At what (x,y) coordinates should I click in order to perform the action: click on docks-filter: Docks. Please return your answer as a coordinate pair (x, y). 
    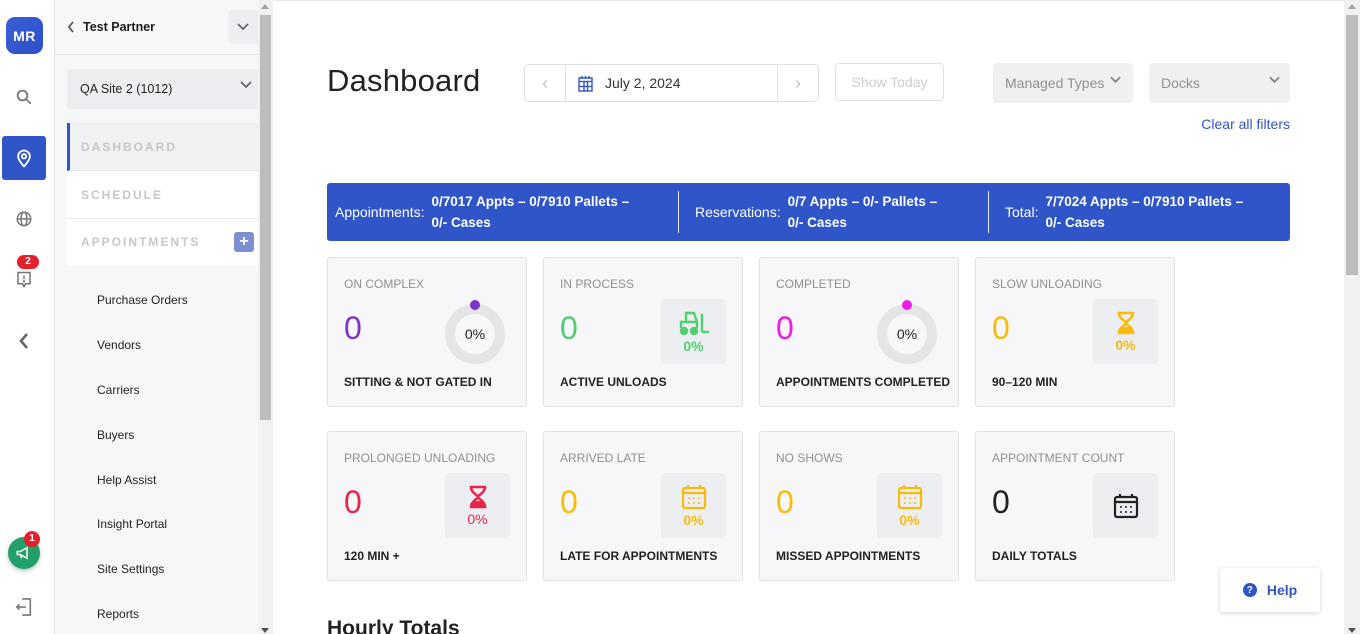
    Looking at the image, I should click on (1219, 83).